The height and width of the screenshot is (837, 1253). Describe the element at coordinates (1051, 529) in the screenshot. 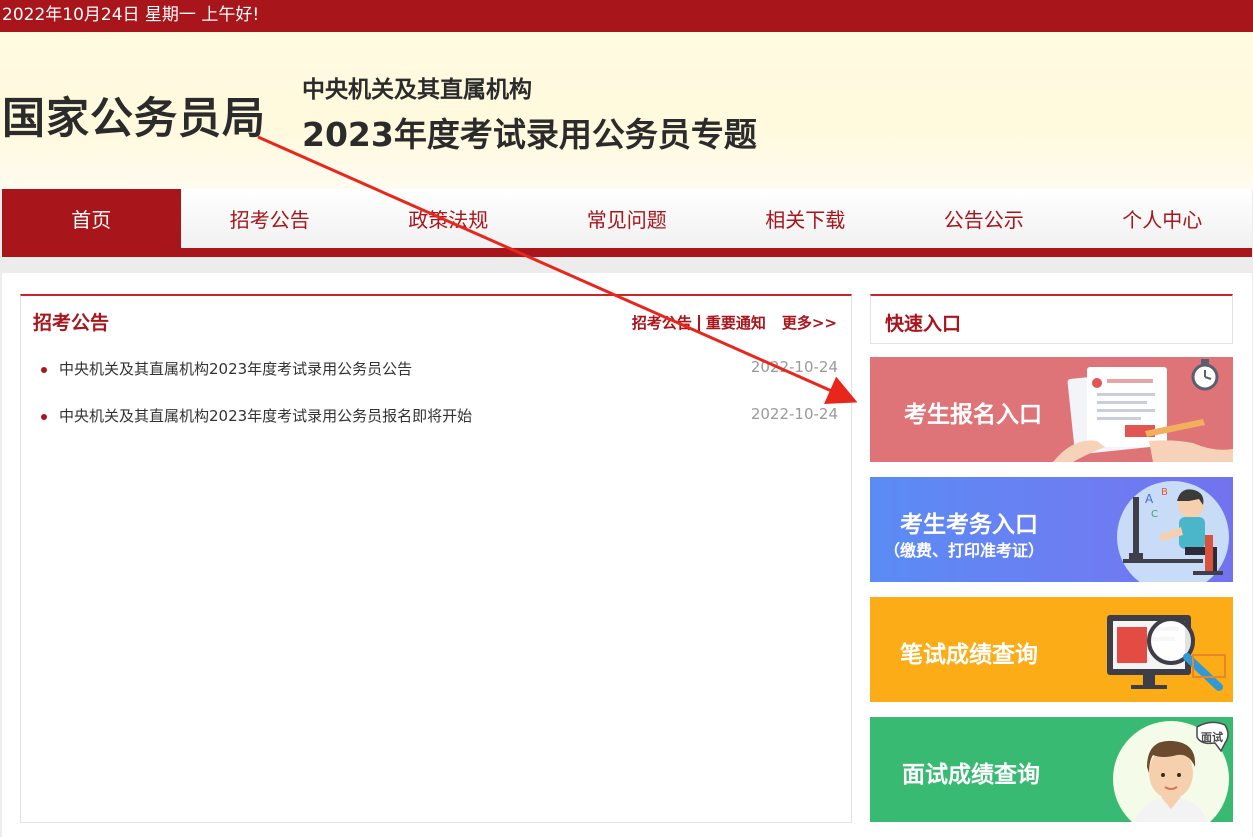

I see `candidate-exam-affairs-button: 考生考务入口 （缴费、打印准考证） A B C` at that location.